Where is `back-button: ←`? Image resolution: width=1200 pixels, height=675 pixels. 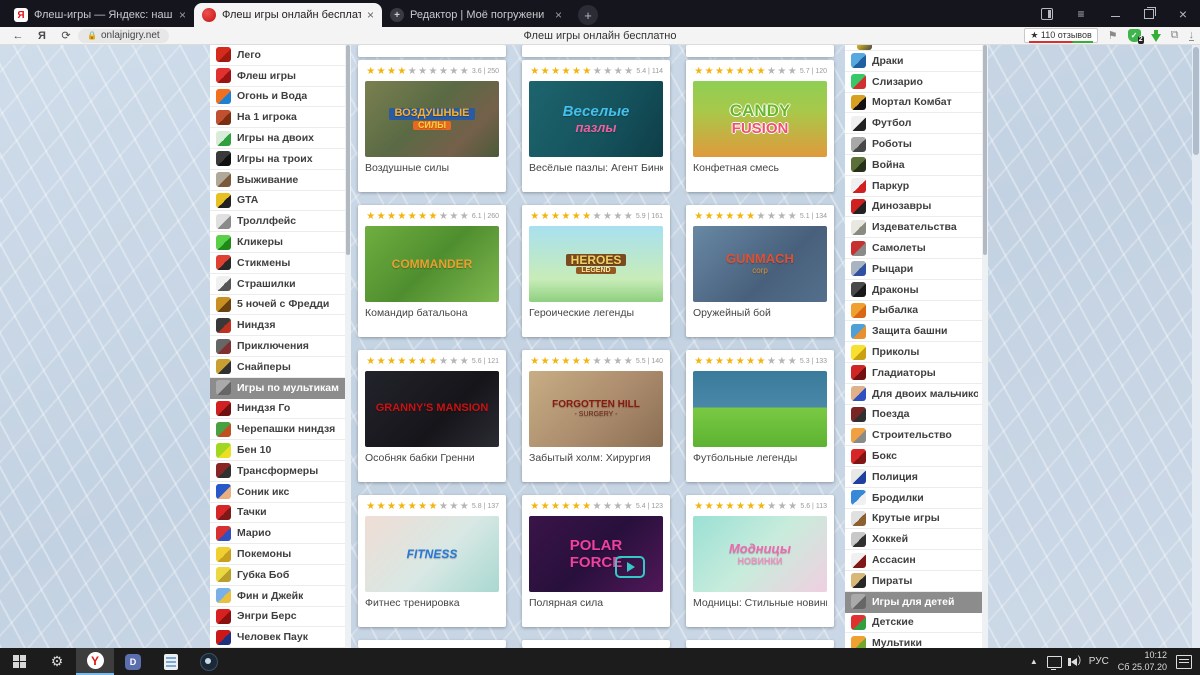 back-button: ← is located at coordinates (18, 36).